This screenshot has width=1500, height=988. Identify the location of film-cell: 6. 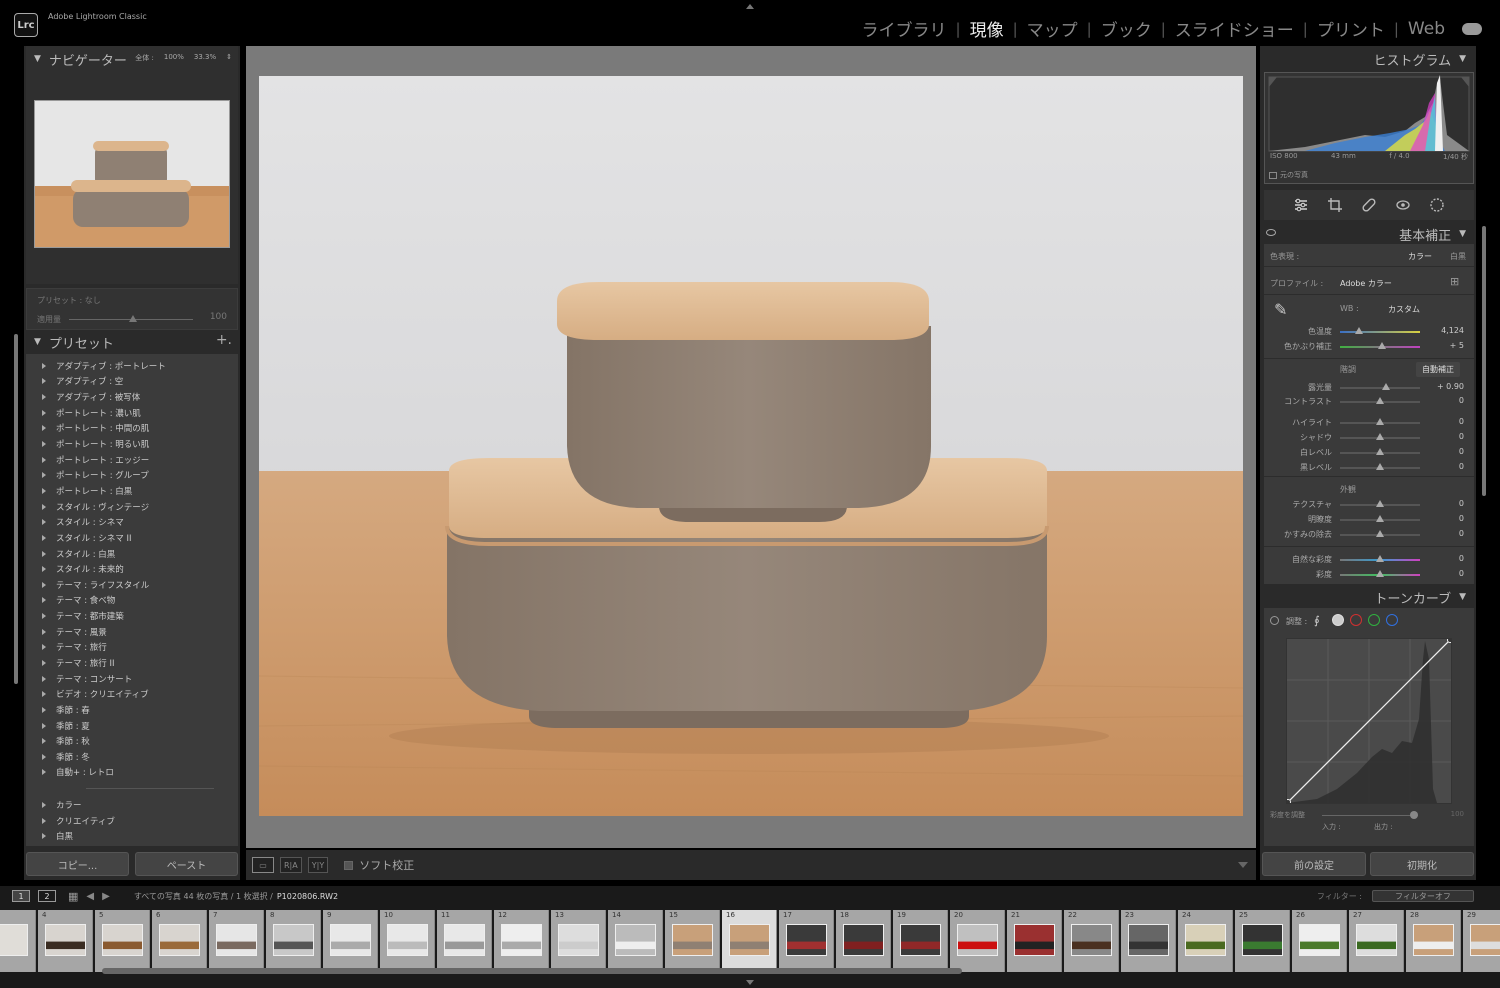
(179, 941).